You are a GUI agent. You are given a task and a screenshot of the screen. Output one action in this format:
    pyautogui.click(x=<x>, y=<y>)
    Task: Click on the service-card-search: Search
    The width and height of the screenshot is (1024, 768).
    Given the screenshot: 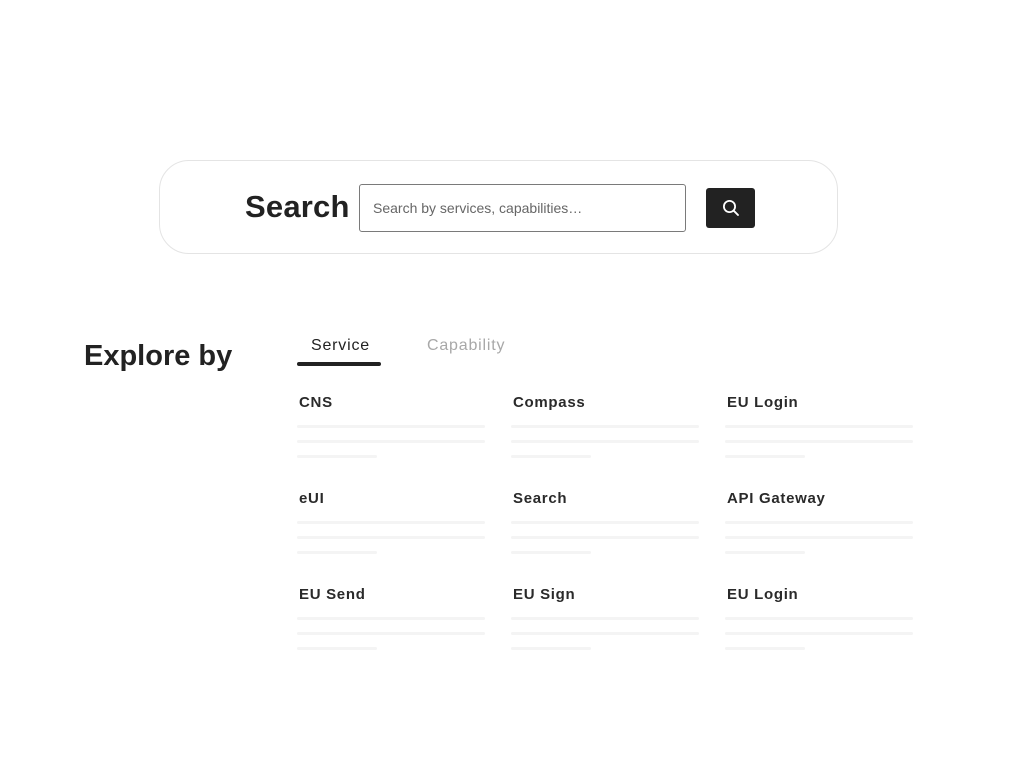 What is the action you would take?
    pyautogui.click(x=605, y=524)
    